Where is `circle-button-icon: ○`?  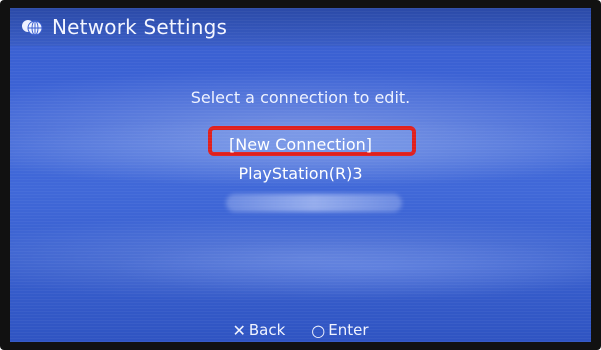 circle-button-icon: ○ is located at coordinates (318, 330).